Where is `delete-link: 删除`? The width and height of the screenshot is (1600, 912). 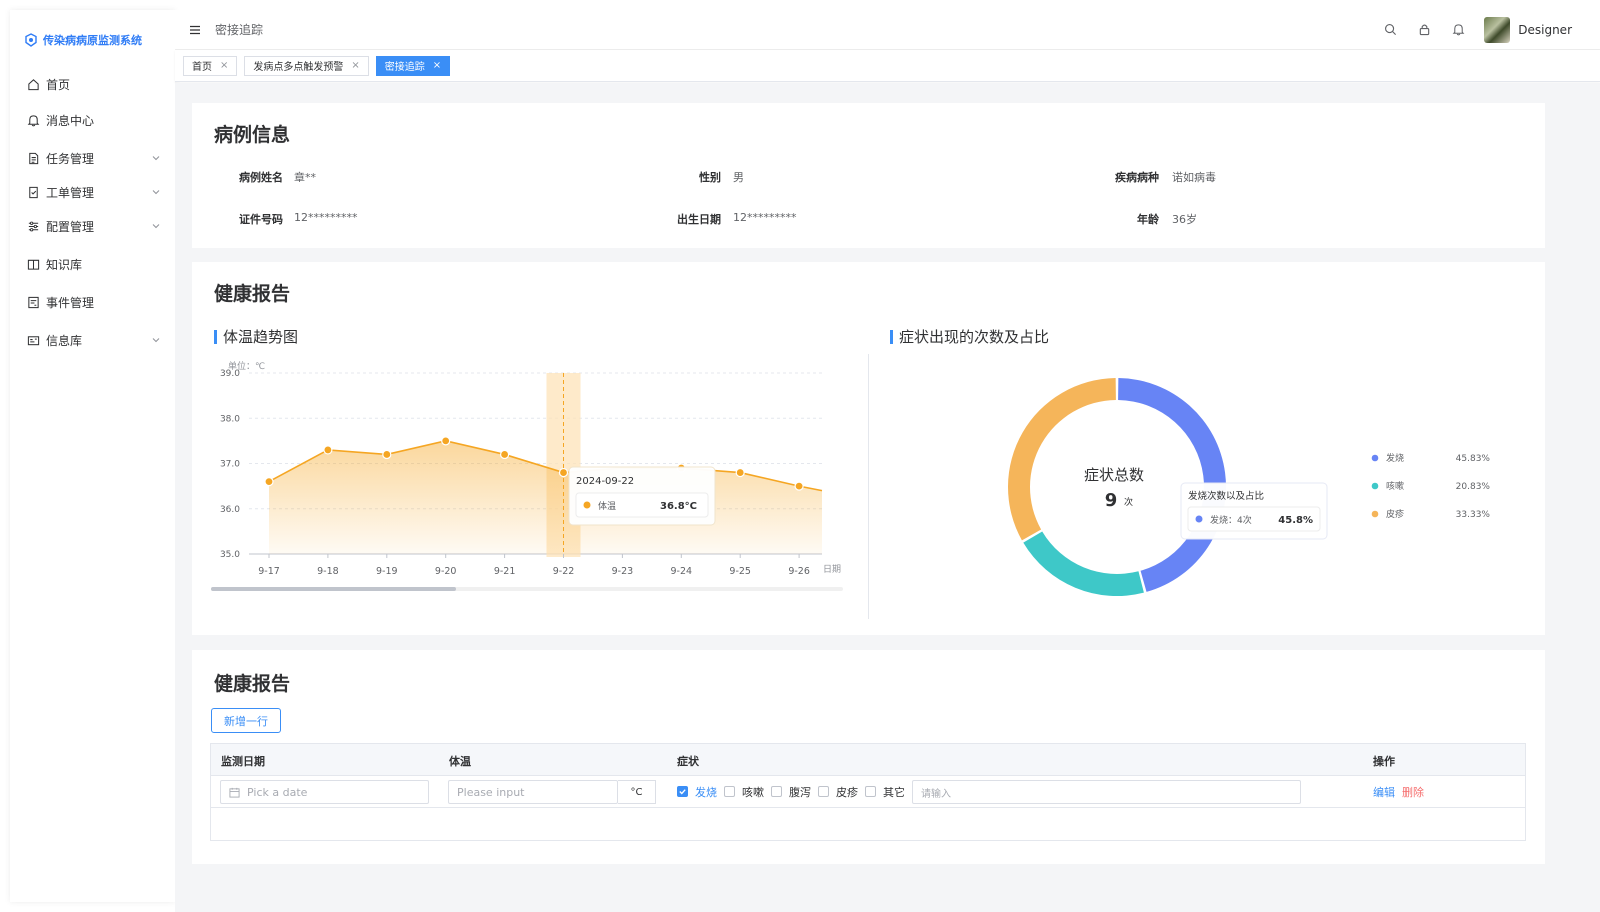
delete-link: 删除 is located at coordinates (1413, 792).